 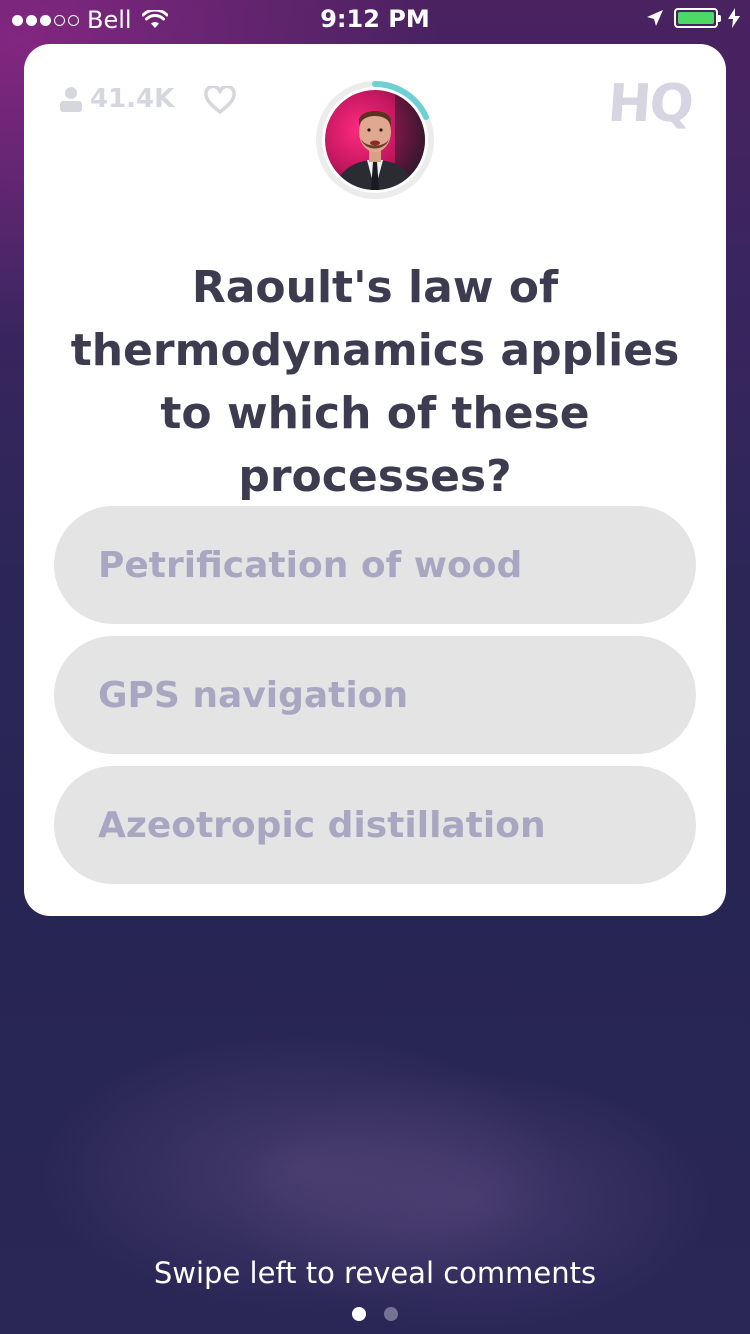 I want to click on hq-logo: HQ, so click(x=650, y=104).